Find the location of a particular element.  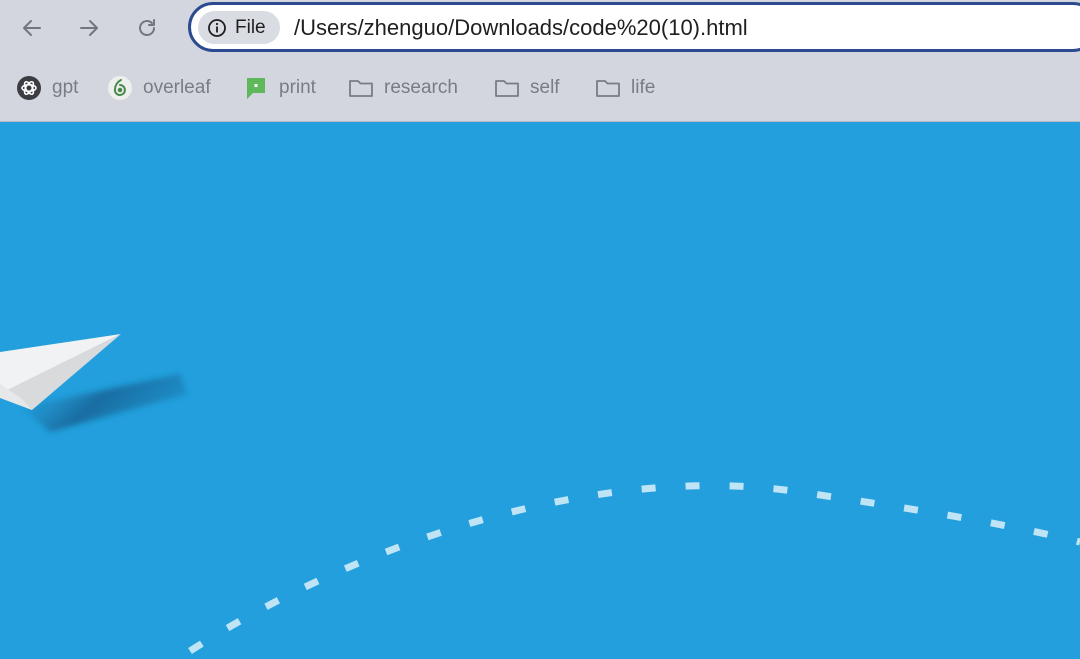

chat-bubble-icon is located at coordinates (256, 88).